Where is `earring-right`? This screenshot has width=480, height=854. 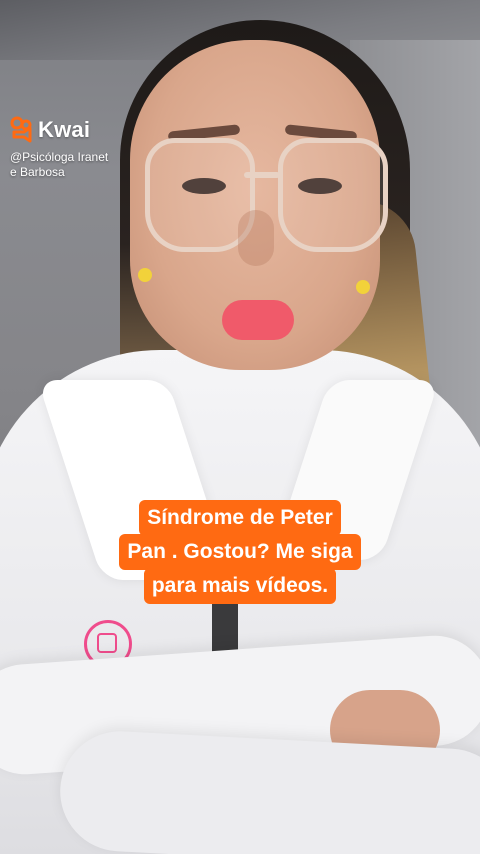 earring-right is located at coordinates (363, 287).